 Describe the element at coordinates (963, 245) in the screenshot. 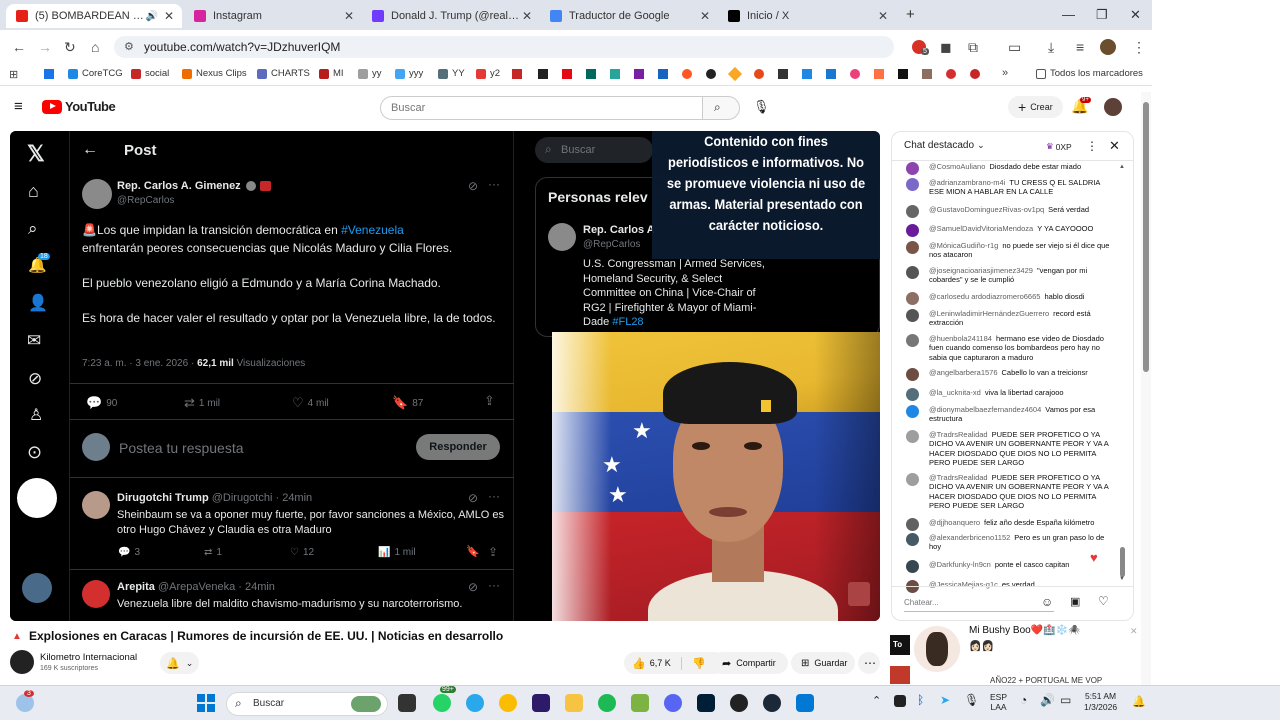

I see `chat-username: @MónicaGudiño-r1g` at that location.